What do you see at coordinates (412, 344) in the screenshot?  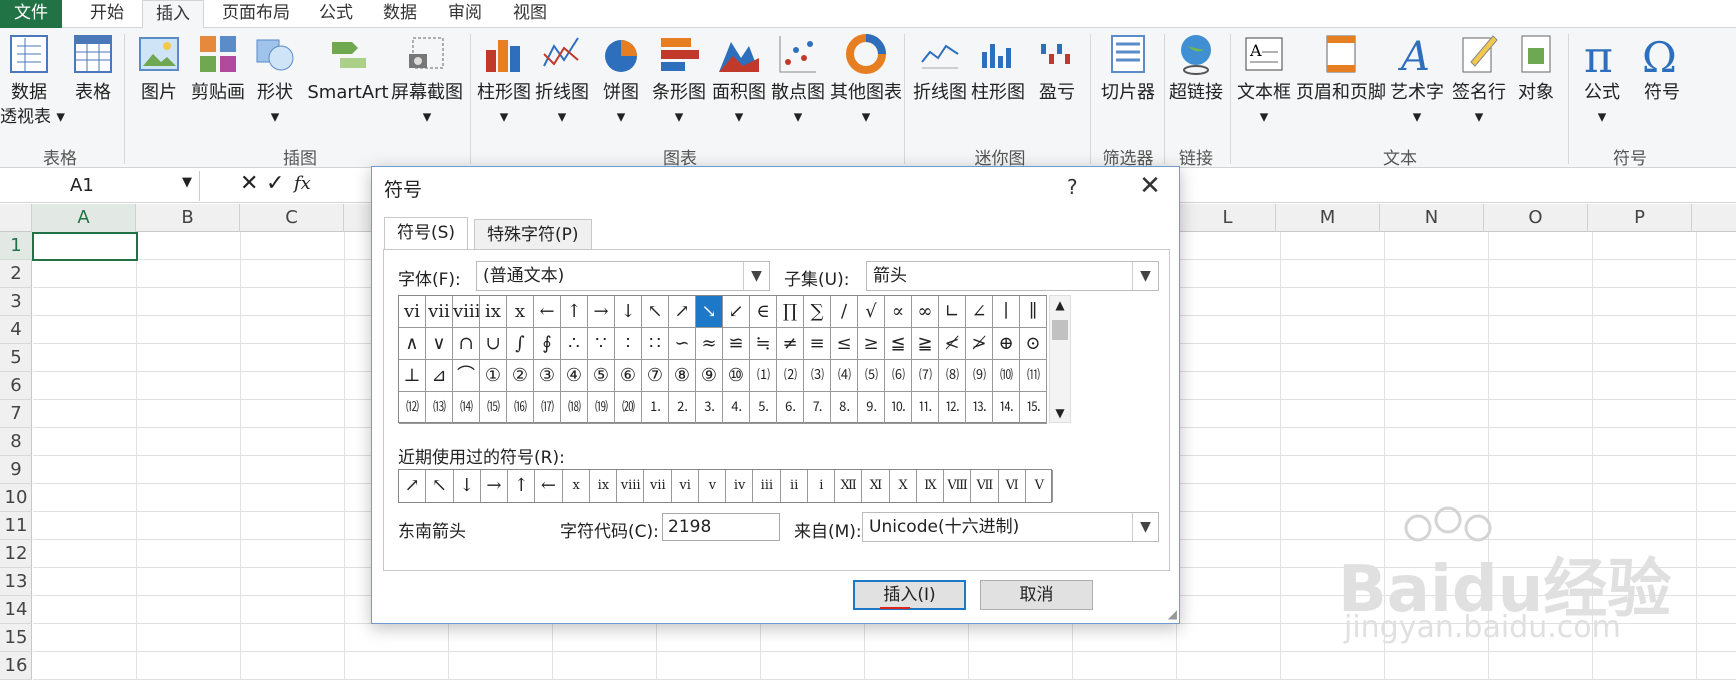 I see `symbol-cell: ∧` at bounding box center [412, 344].